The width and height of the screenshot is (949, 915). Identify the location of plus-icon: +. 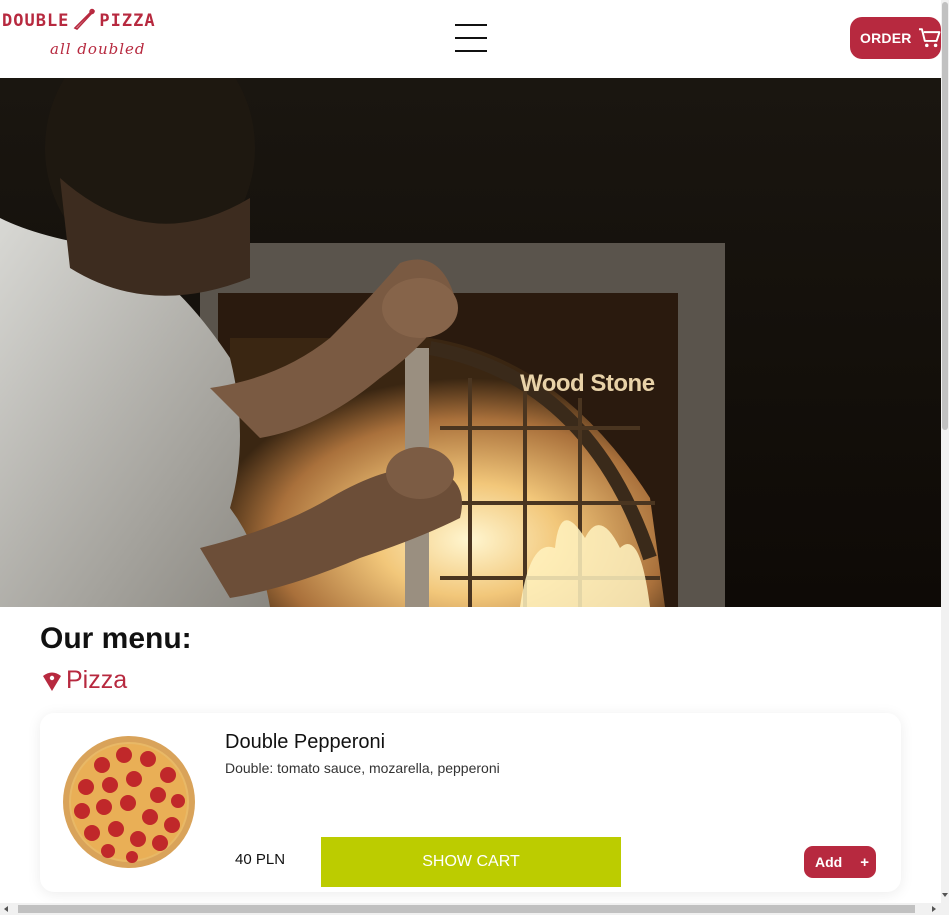
(864, 862).